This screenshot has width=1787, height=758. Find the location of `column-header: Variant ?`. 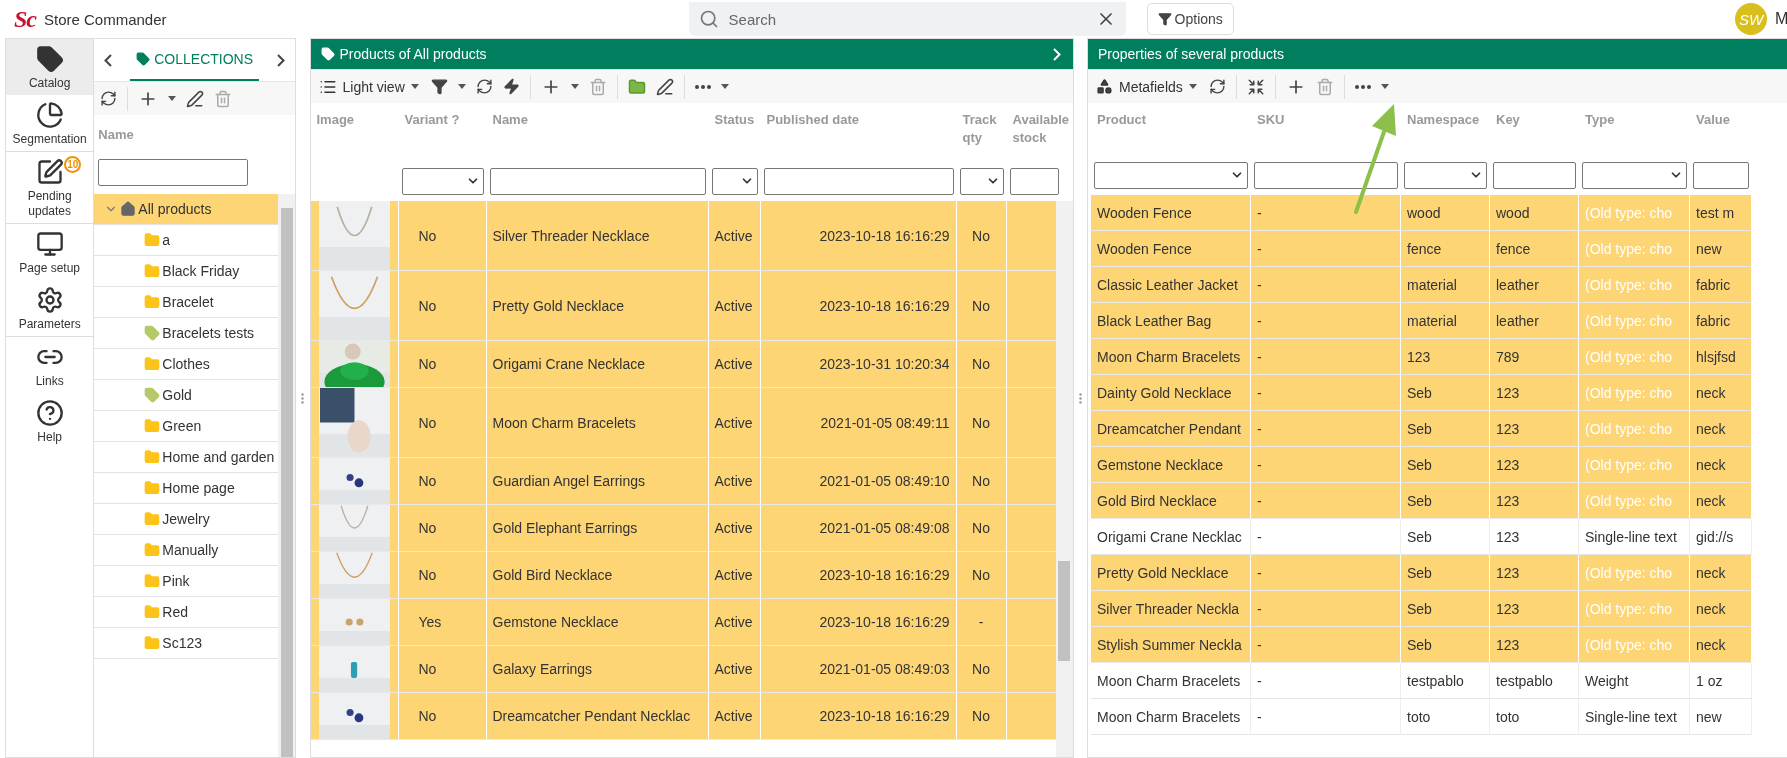

column-header: Variant ? is located at coordinates (432, 119).